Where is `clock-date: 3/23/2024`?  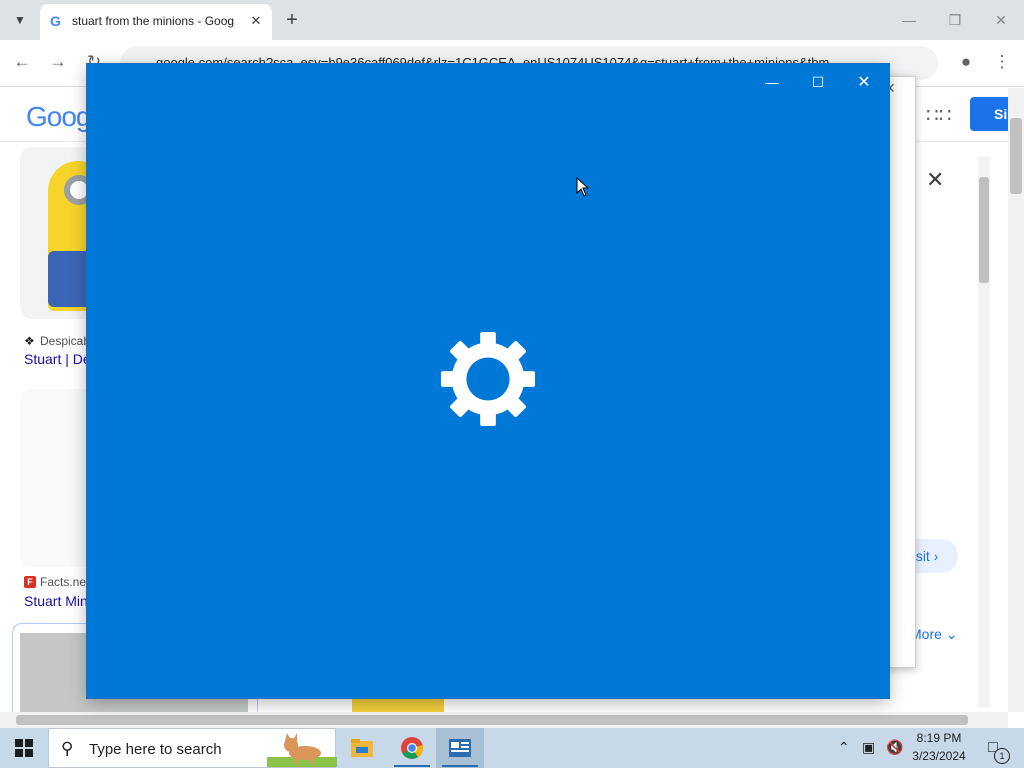 clock-date: 3/23/2024 is located at coordinates (939, 756).